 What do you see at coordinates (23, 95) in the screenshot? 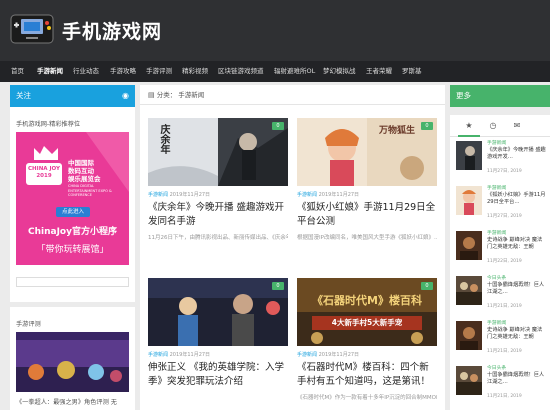
I see `focus-panel-title: 关注` at bounding box center [23, 95].